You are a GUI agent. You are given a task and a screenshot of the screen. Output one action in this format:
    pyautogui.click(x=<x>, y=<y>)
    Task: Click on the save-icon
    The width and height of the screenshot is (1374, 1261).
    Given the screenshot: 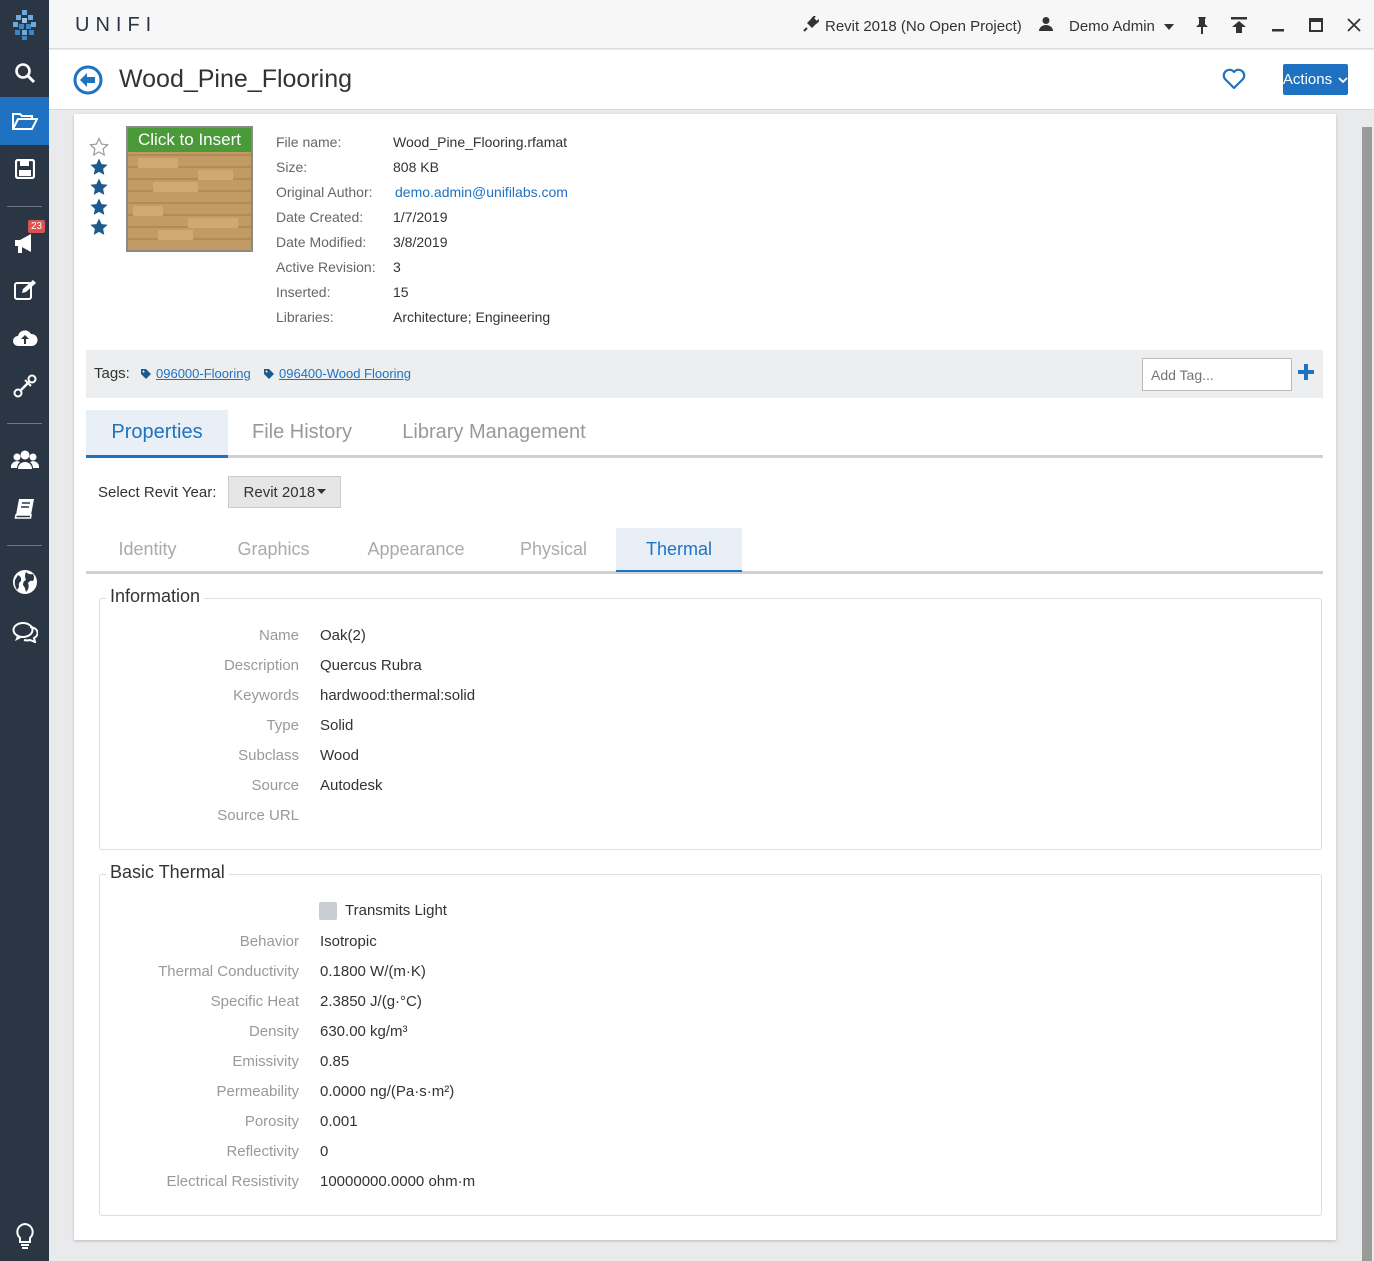 What is the action you would take?
    pyautogui.click(x=24, y=169)
    